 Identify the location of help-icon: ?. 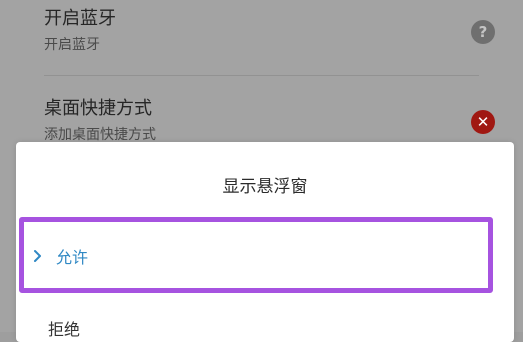
(483, 32).